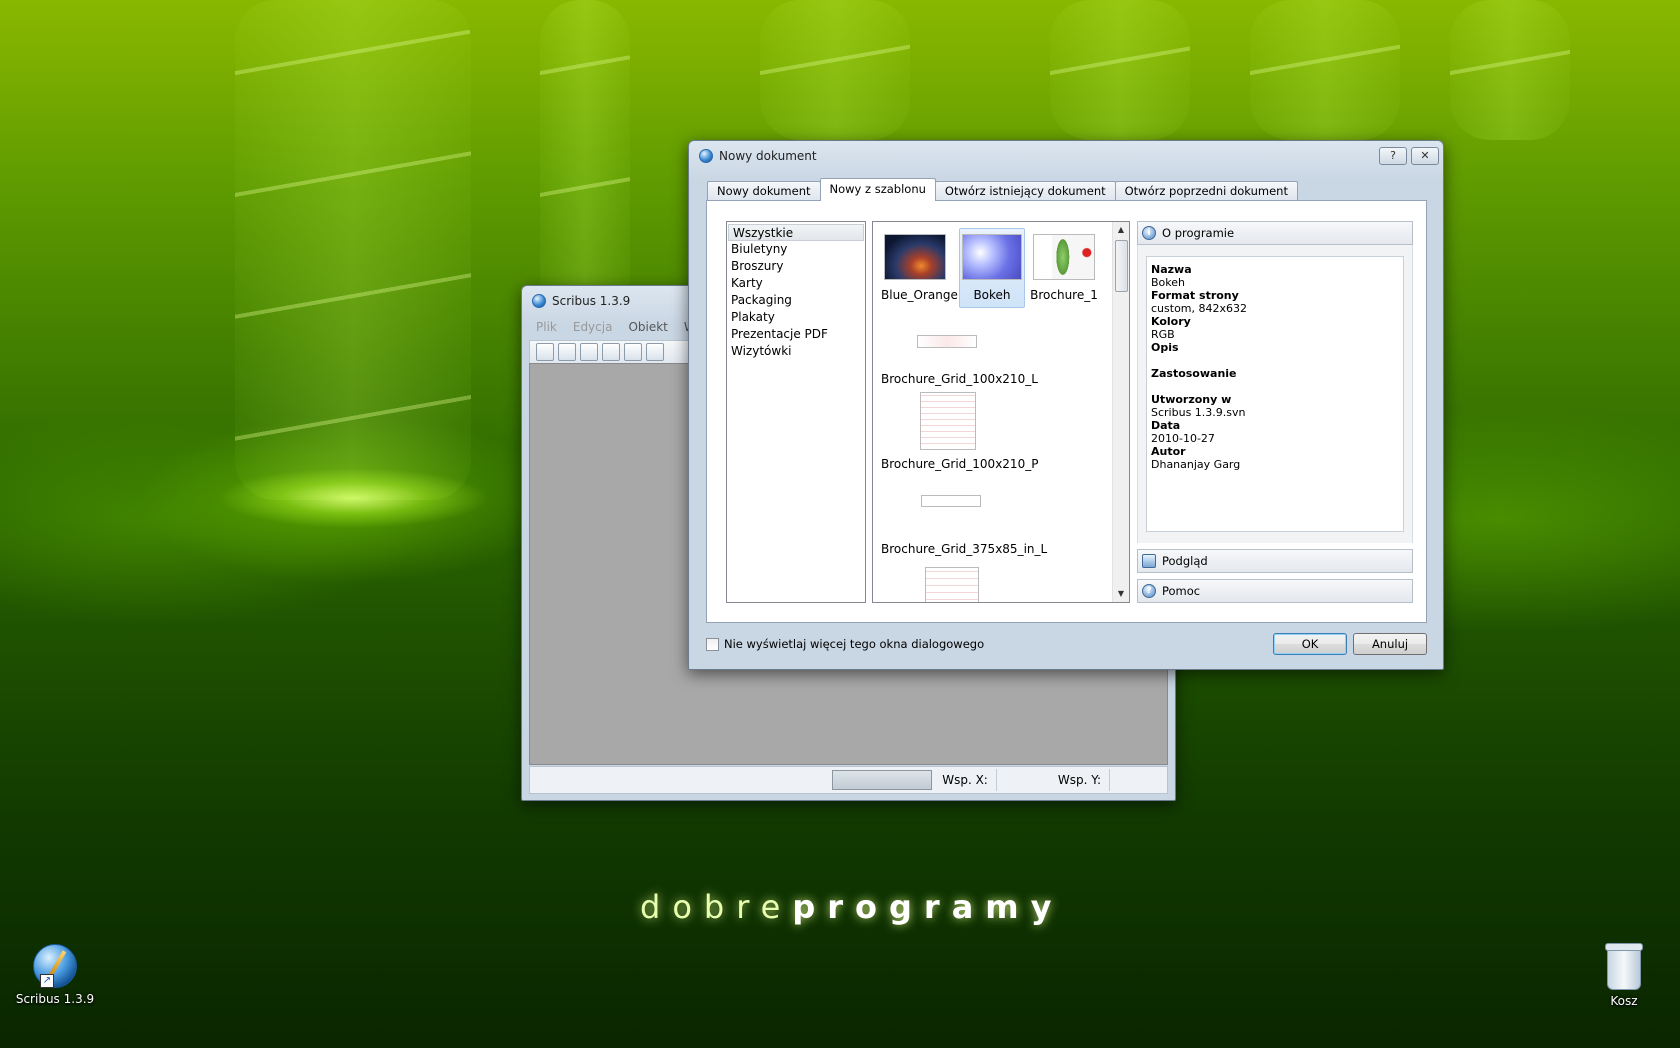  Describe the element at coordinates (928, 907) in the screenshot. I see `brand-bold: programy` at that location.